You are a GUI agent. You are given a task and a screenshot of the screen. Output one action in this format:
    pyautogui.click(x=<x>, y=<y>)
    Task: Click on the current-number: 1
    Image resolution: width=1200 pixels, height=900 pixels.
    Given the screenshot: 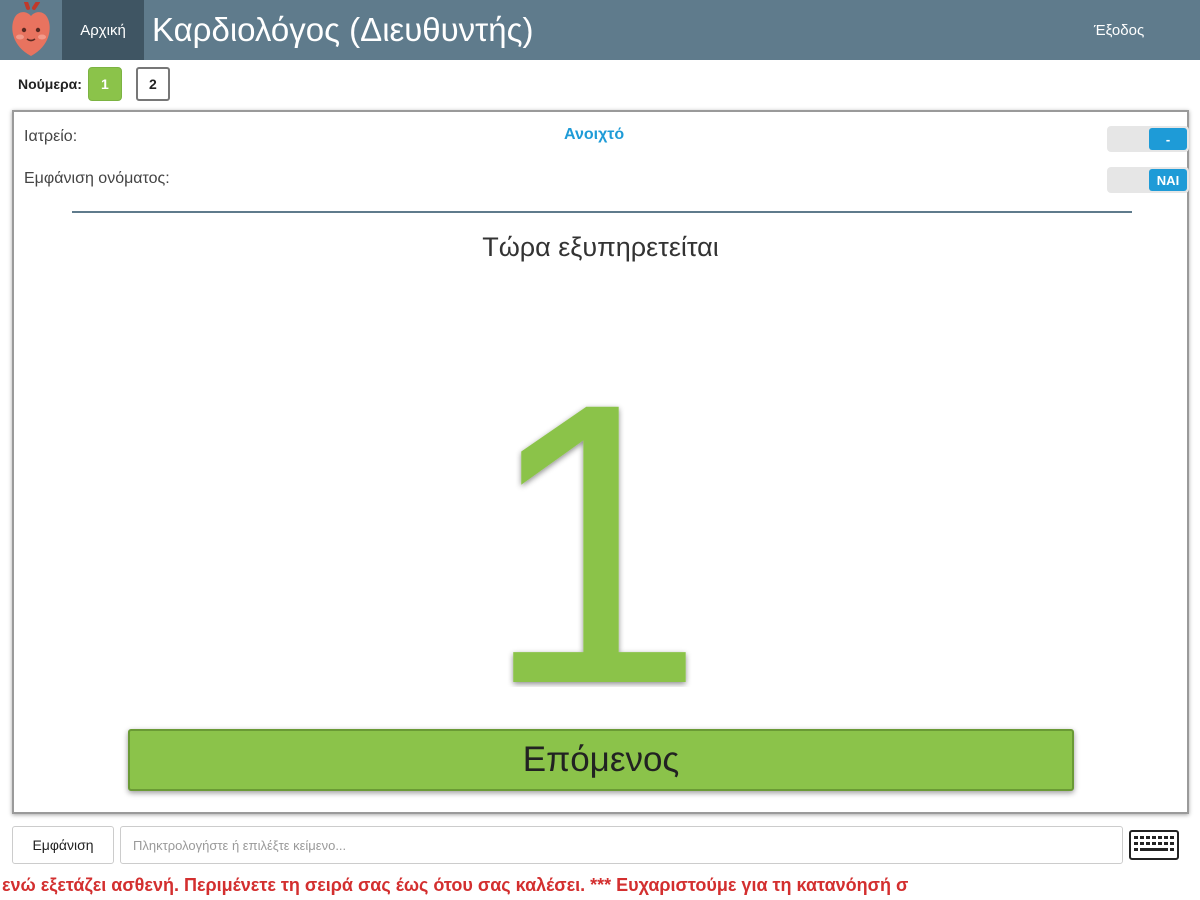 What is the action you would take?
    pyautogui.click(x=594, y=542)
    